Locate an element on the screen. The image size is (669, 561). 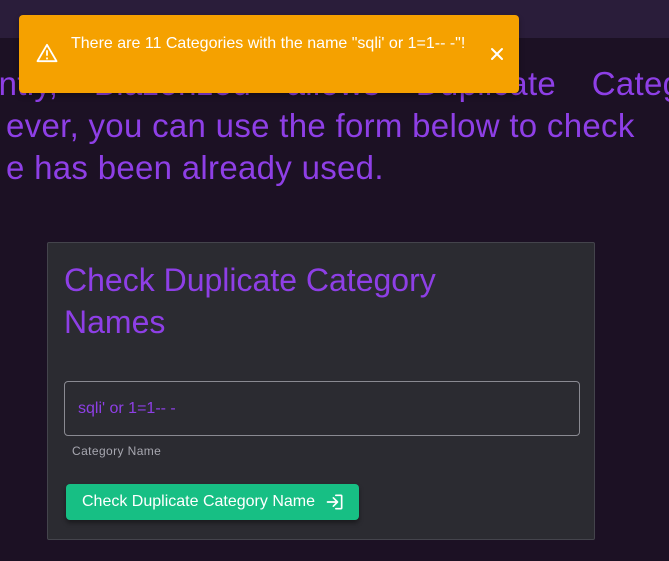
category-name-field is located at coordinates (322, 408).